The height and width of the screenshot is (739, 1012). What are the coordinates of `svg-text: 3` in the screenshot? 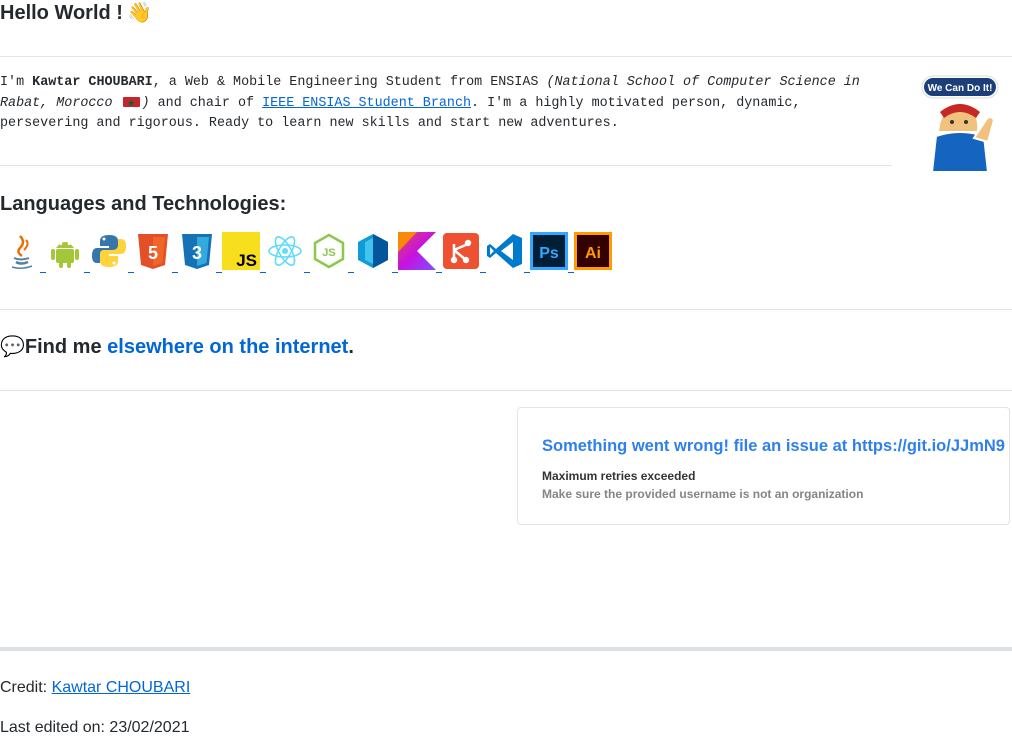 It's located at (197, 253).